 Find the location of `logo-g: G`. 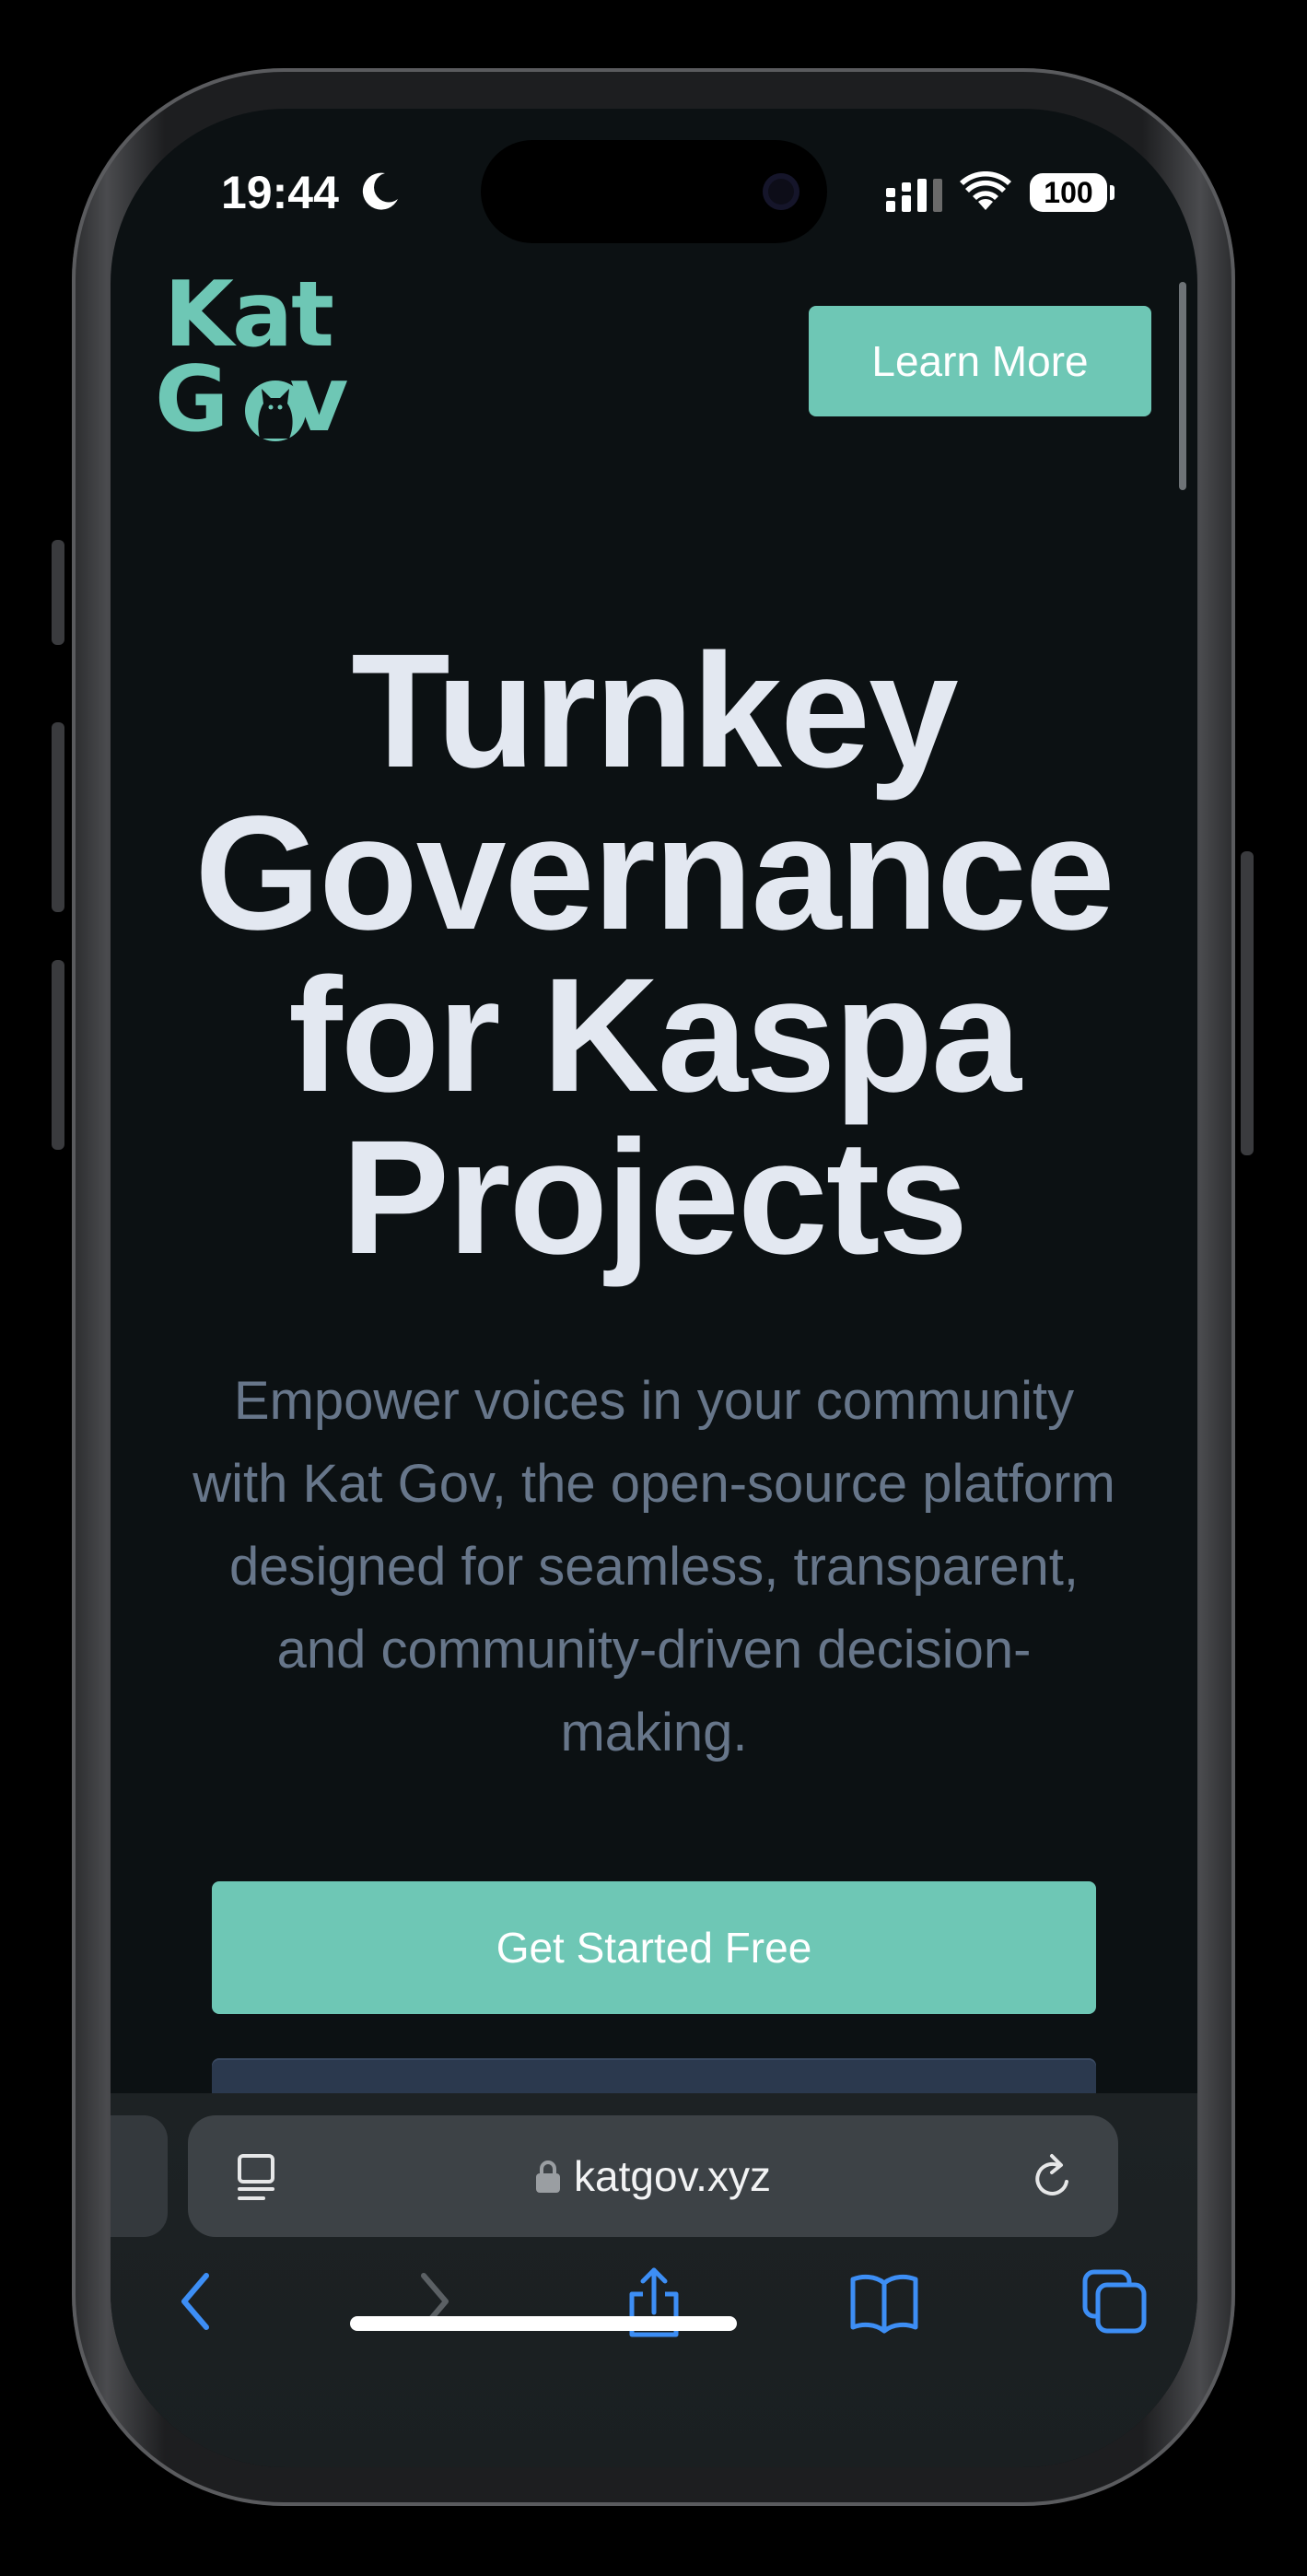

logo-g: G is located at coordinates (192, 399).